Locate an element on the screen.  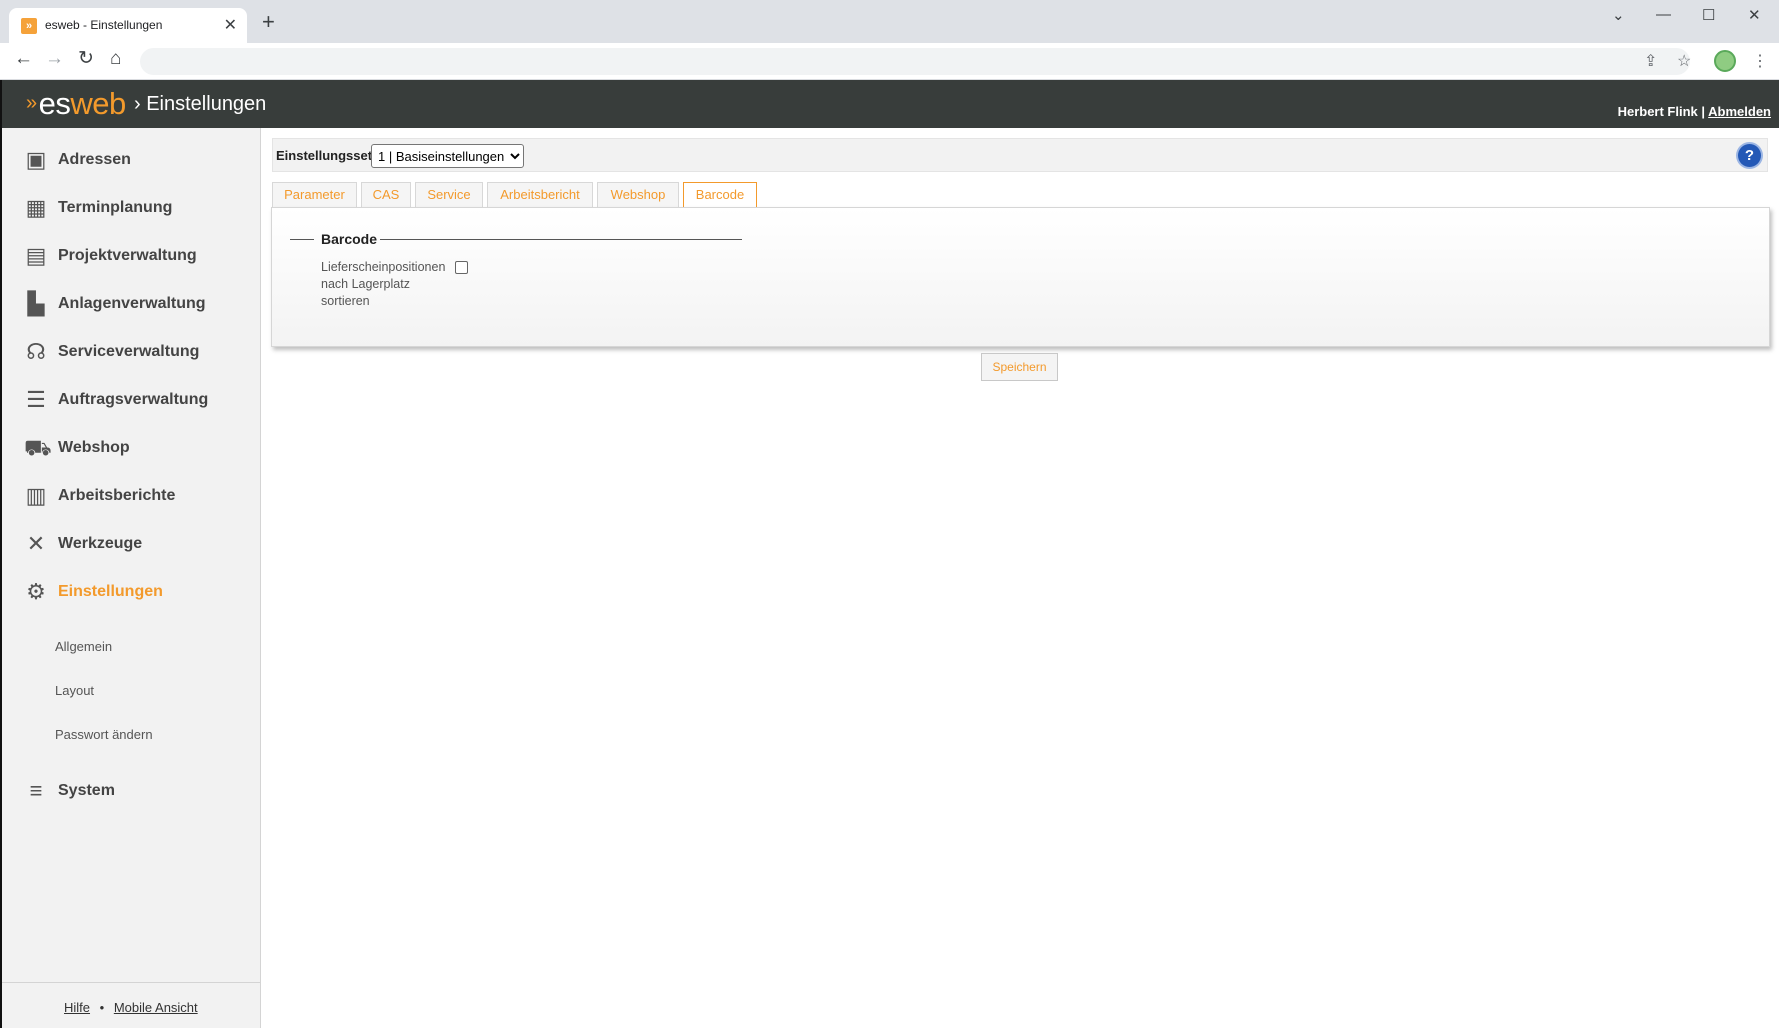
sidebar-item-arbeitsberichte: ▥ Arbeitsberichte is located at coordinates (131, 496).